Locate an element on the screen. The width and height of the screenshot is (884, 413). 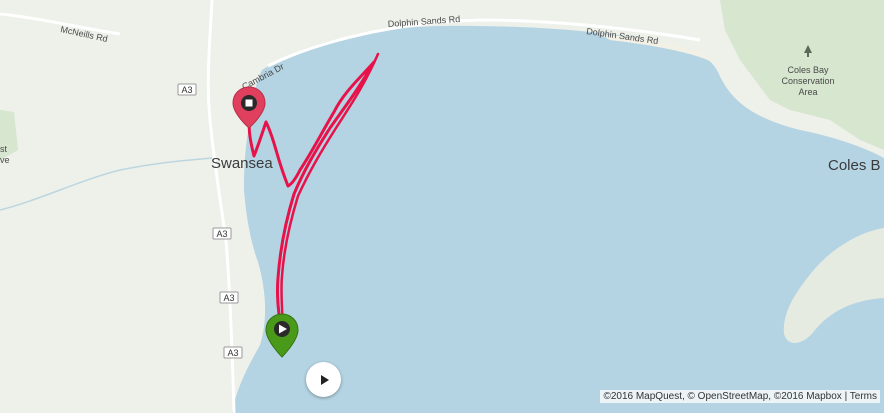
road-shield-a3-4: A3 is located at coordinates (233, 352).